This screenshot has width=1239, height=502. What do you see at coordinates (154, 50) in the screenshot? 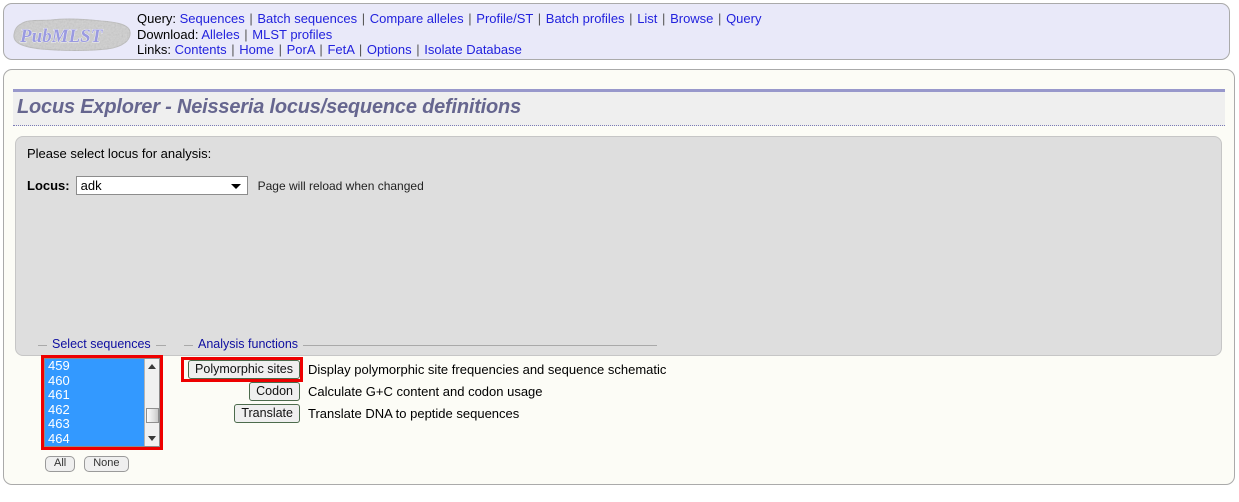
I see `nav-row-links-label: Links:` at bounding box center [154, 50].